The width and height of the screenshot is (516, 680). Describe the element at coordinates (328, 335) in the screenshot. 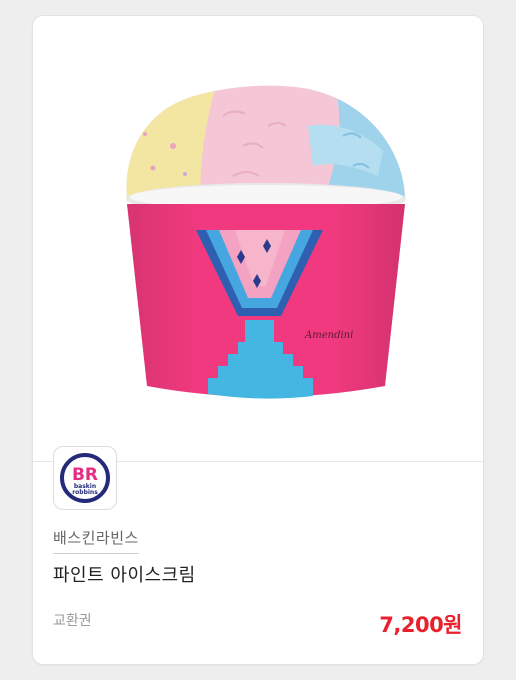

I see `cup-signature: Amendini` at that location.